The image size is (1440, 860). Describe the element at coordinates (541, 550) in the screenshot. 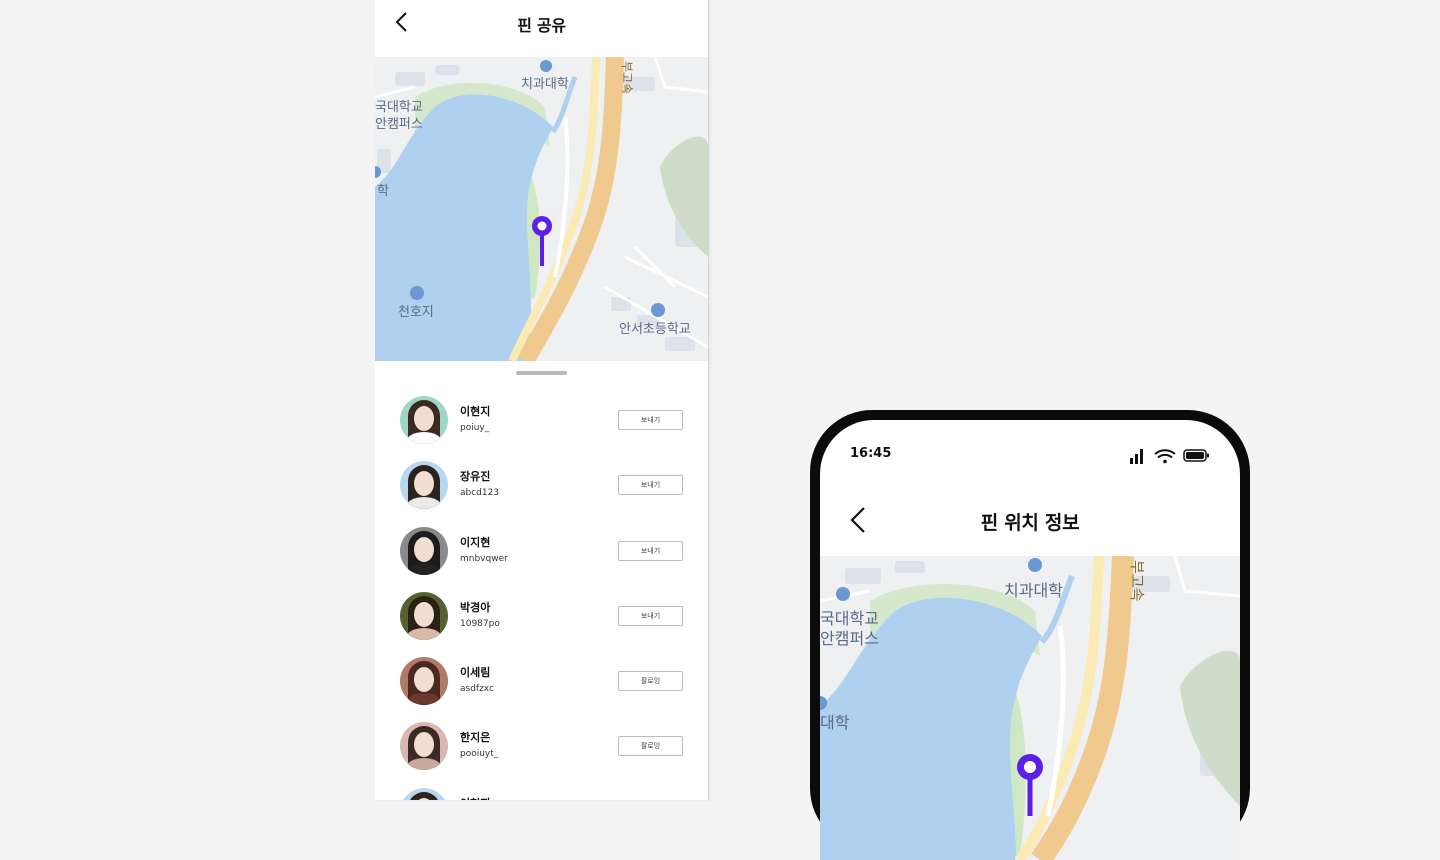

I see `friend-row: 이지현 mnbvqwer 보내기` at that location.